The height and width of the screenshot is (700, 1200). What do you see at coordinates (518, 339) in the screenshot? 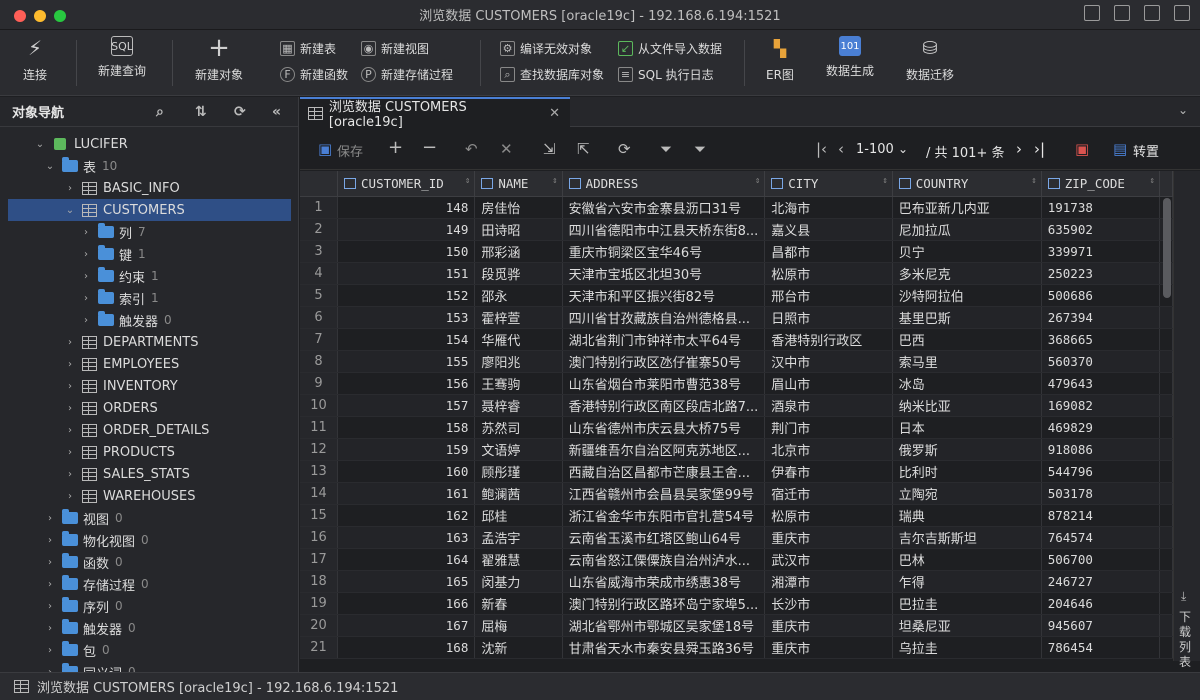
I see `cell-name: 华雁代` at bounding box center [518, 339].